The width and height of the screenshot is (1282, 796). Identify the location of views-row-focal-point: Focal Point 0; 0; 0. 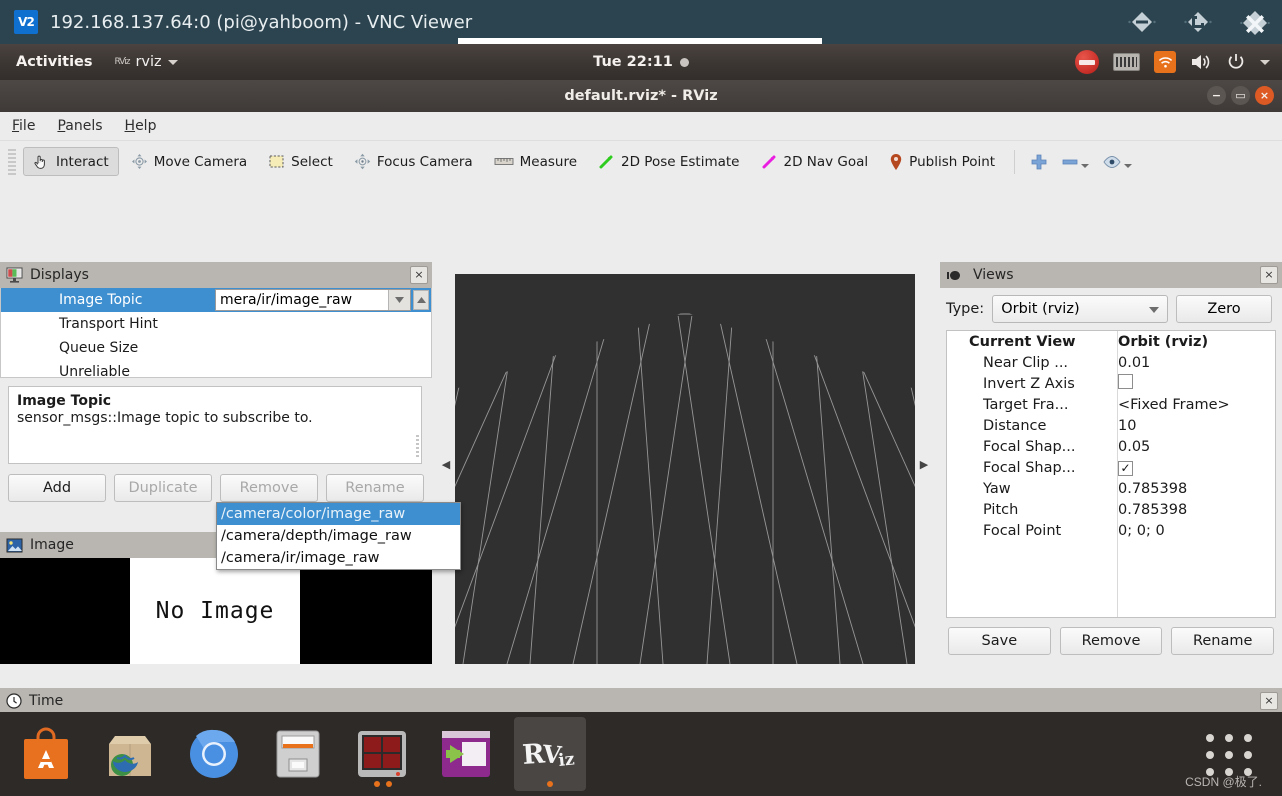
(1111, 530).